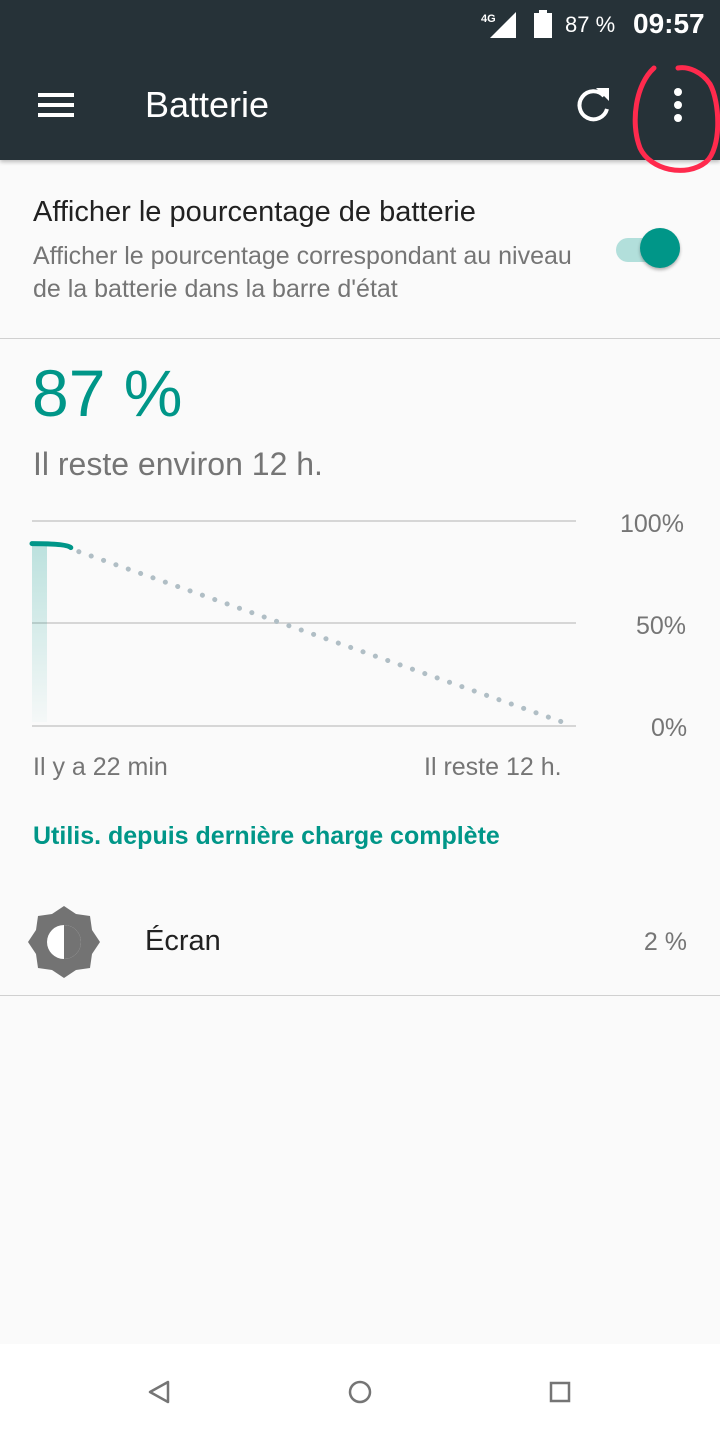 The height and width of the screenshot is (1440, 720). I want to click on battery-remaining-time: Il reste environ 12 h., so click(178, 464).